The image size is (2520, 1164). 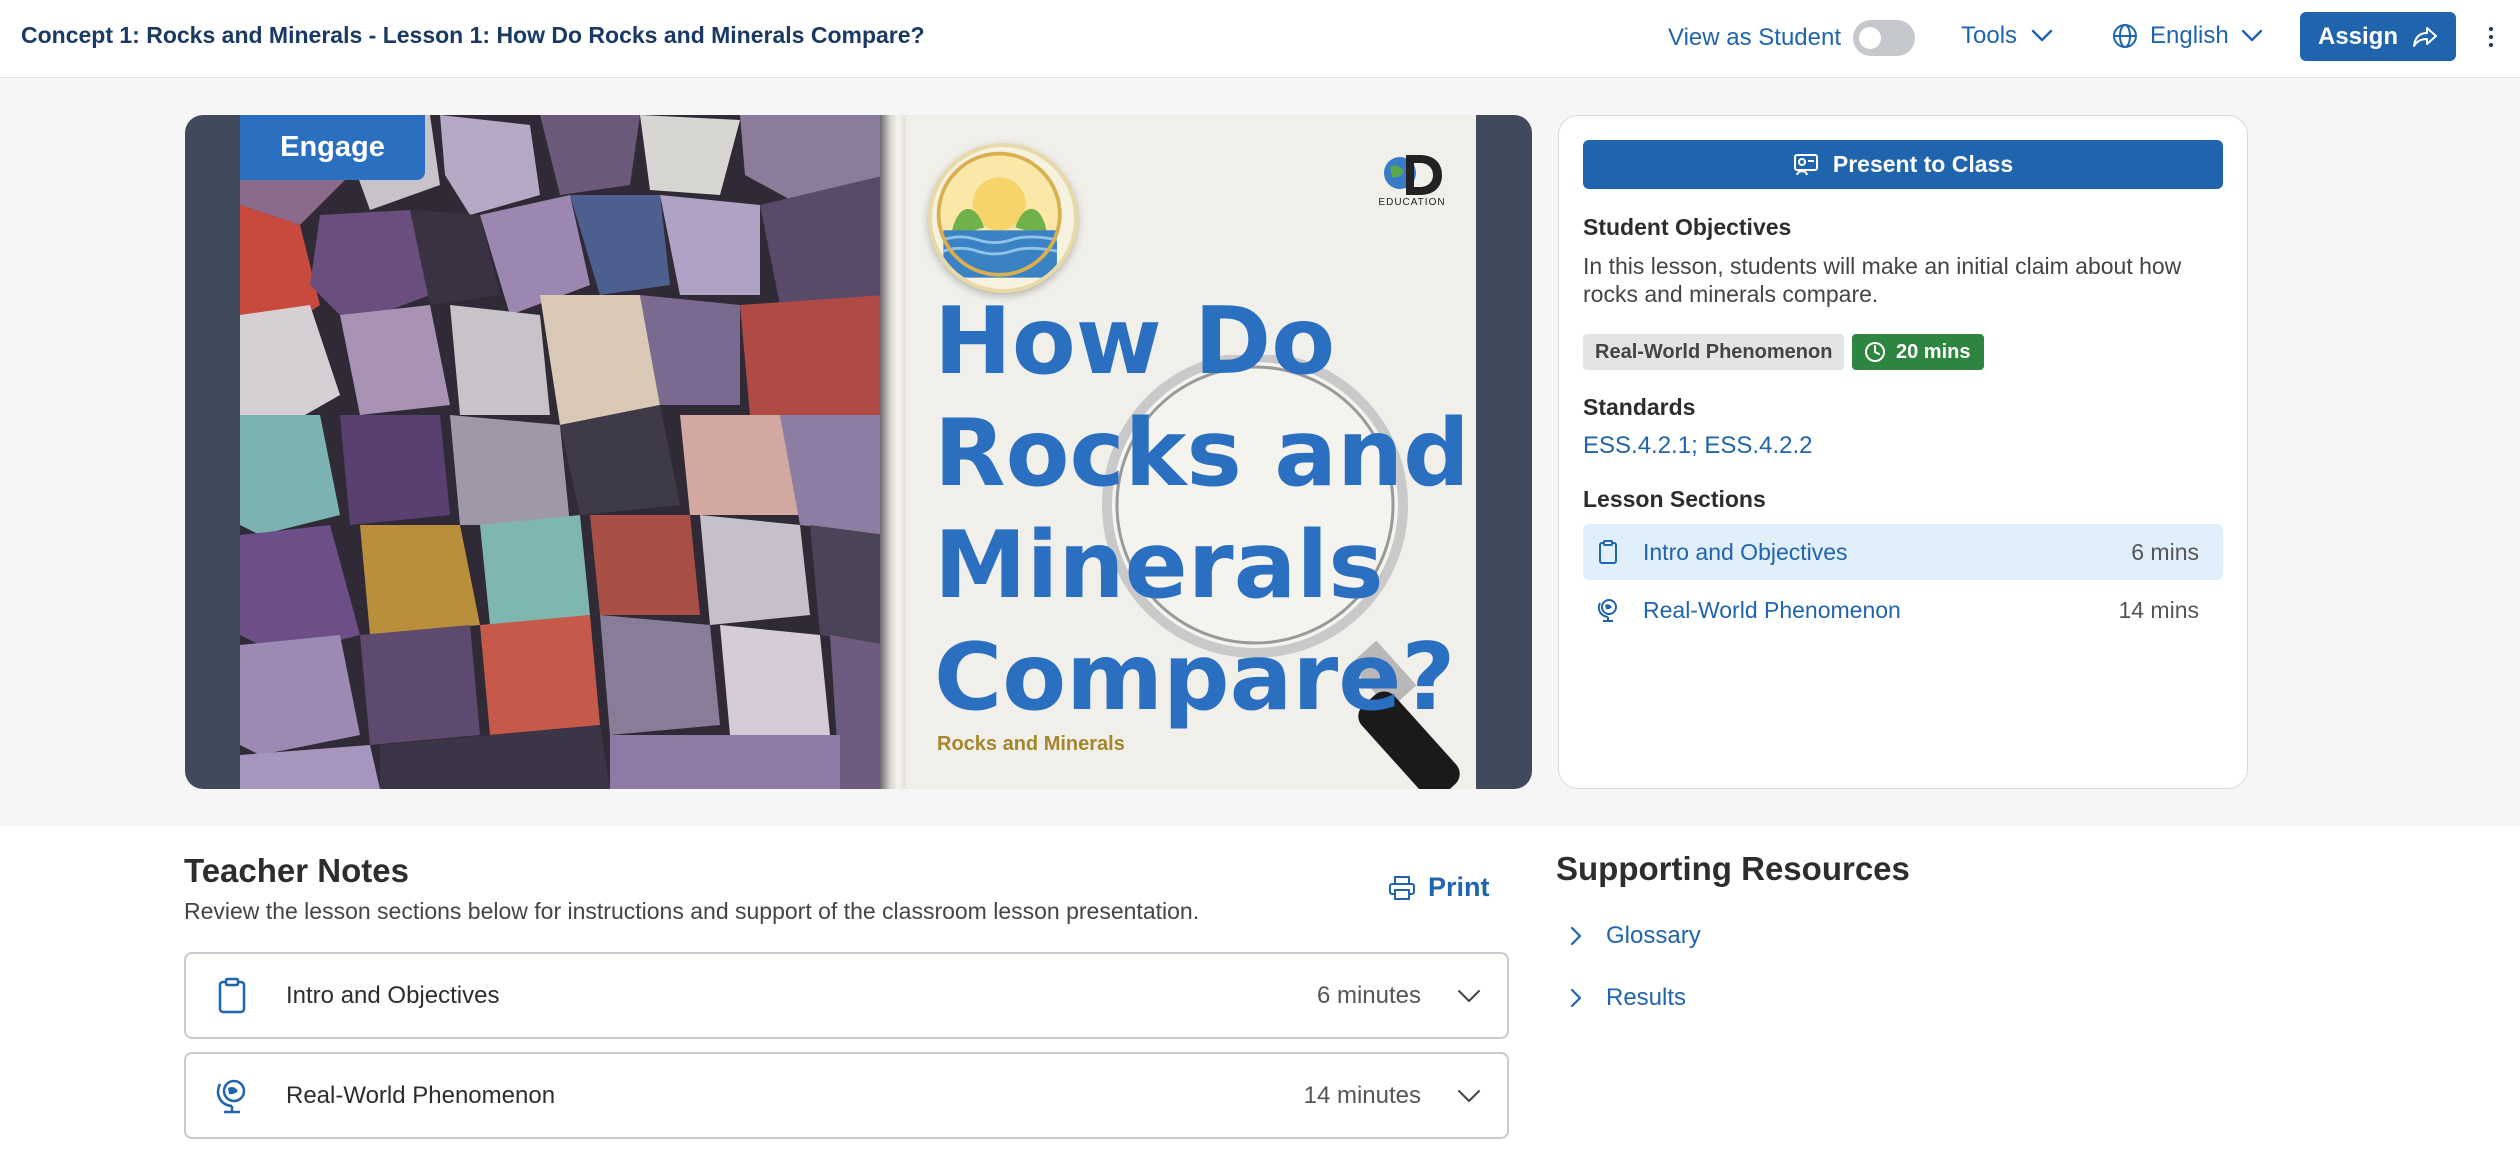 I want to click on globe-icon, so click(x=2125, y=36).